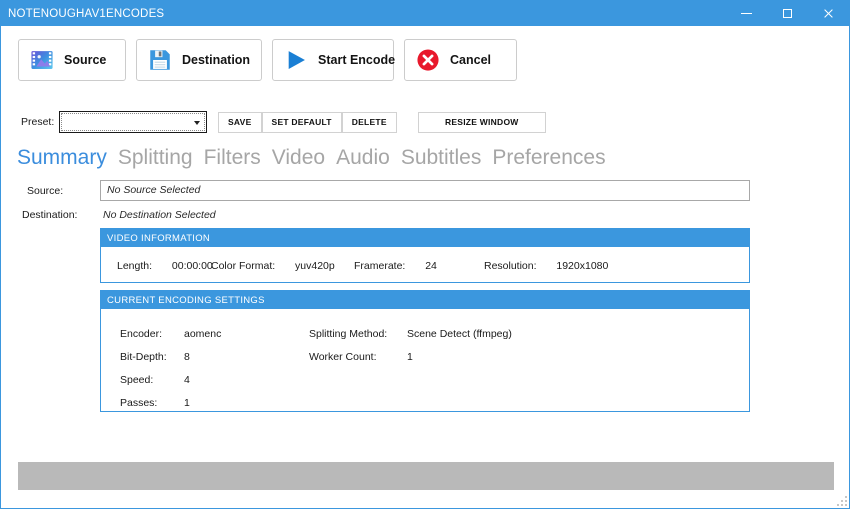 This screenshot has height=509, width=850. What do you see at coordinates (425, 238) in the screenshot?
I see `video-information-title: VIDEO INFORMATION` at bounding box center [425, 238].